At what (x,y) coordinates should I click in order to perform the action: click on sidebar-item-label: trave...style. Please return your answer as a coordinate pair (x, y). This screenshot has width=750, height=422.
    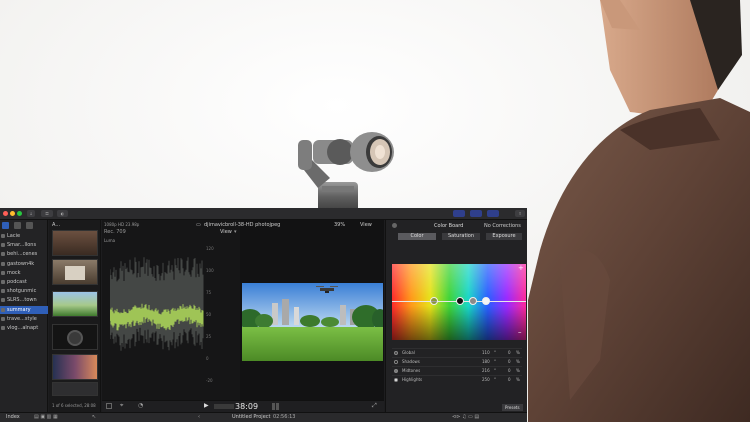
    Looking at the image, I should click on (22, 318).